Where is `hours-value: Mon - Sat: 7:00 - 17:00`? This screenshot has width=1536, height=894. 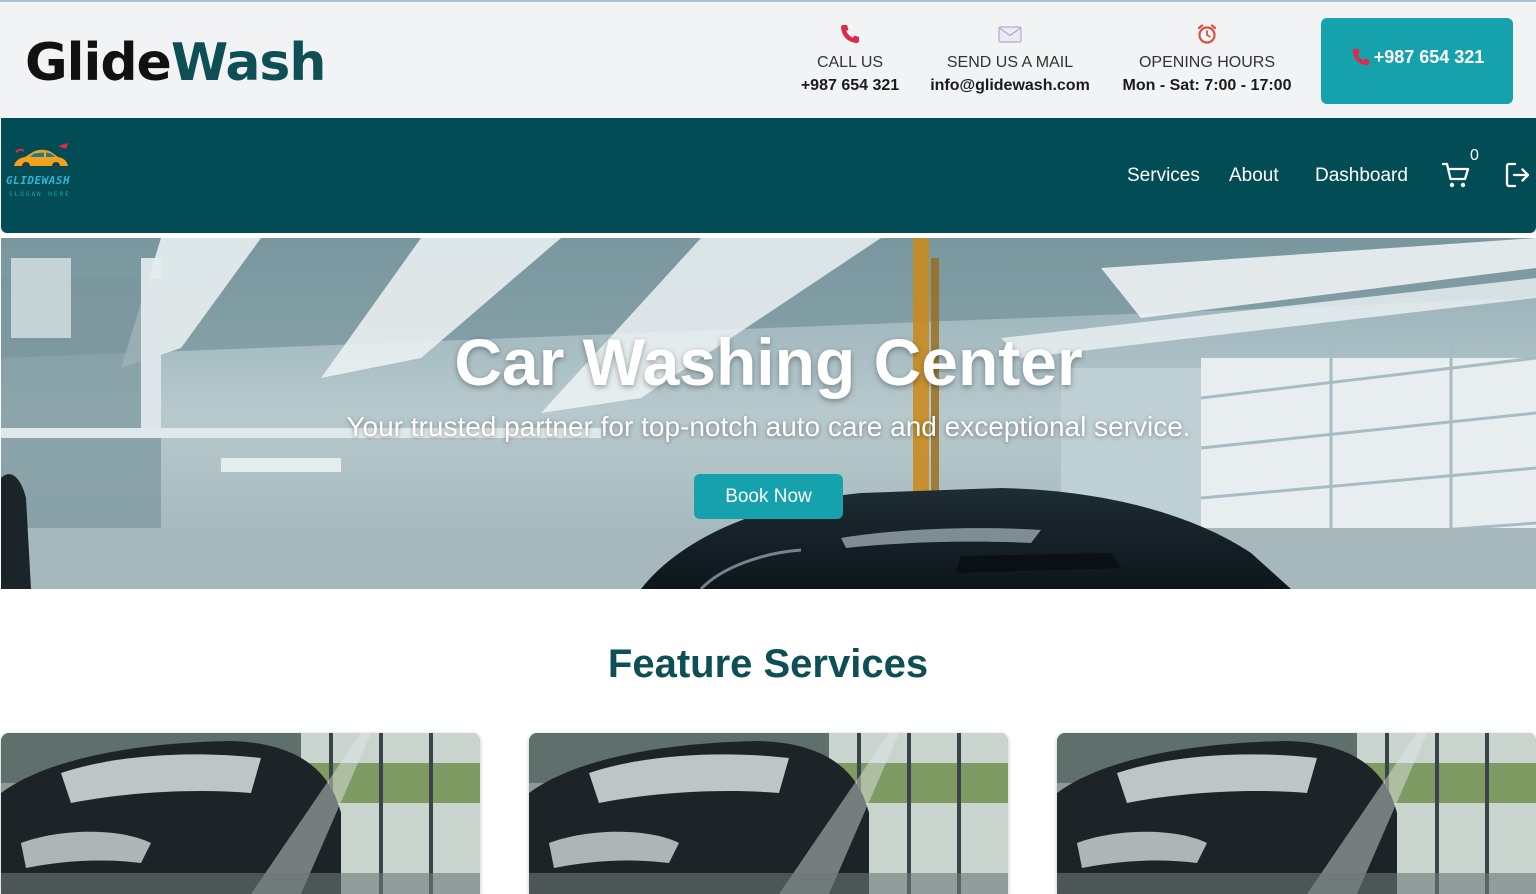 hours-value: Mon - Sat: 7:00 - 17:00 is located at coordinates (1207, 85).